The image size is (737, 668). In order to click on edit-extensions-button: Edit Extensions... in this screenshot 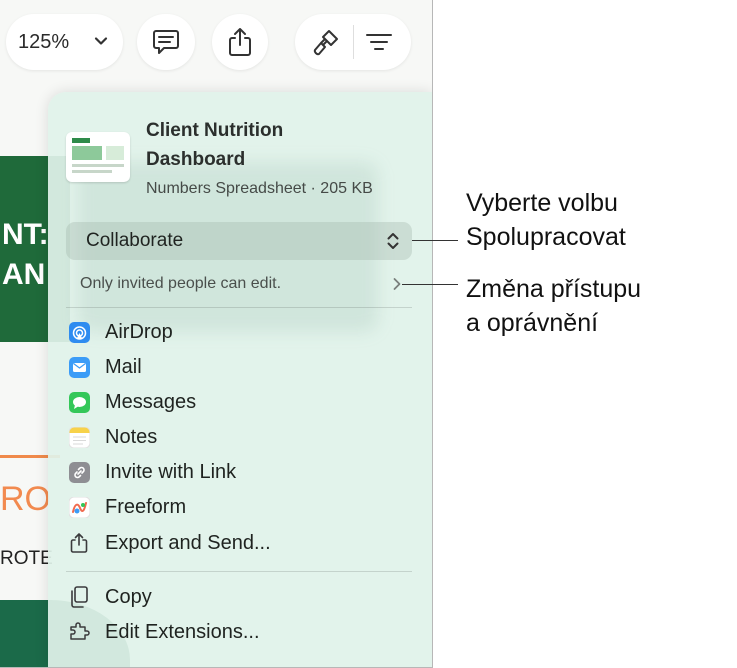, I will do `click(164, 632)`.